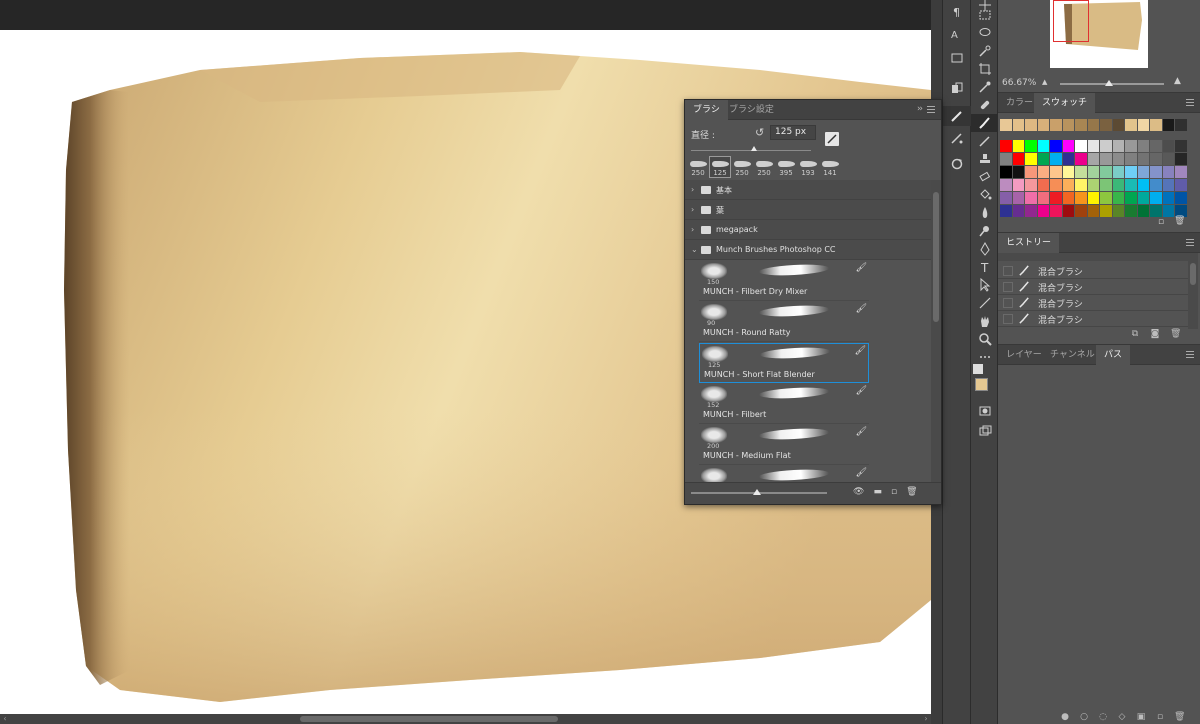  Describe the element at coordinates (698, 167) in the screenshot. I see `brush-preset: 250` at that location.